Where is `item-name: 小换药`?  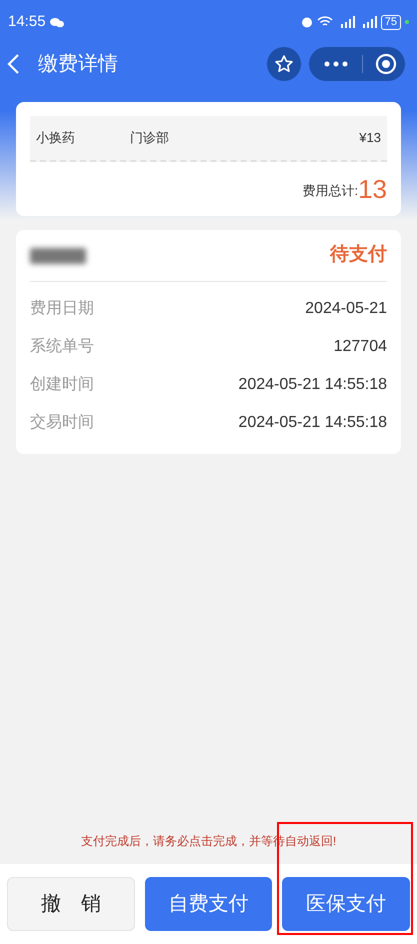 item-name: 小换药 is located at coordinates (56, 138).